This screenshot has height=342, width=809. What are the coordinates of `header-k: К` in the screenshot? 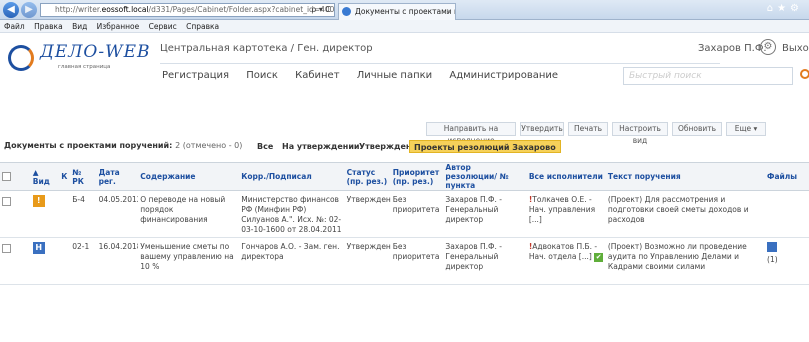 It's located at (65, 176).